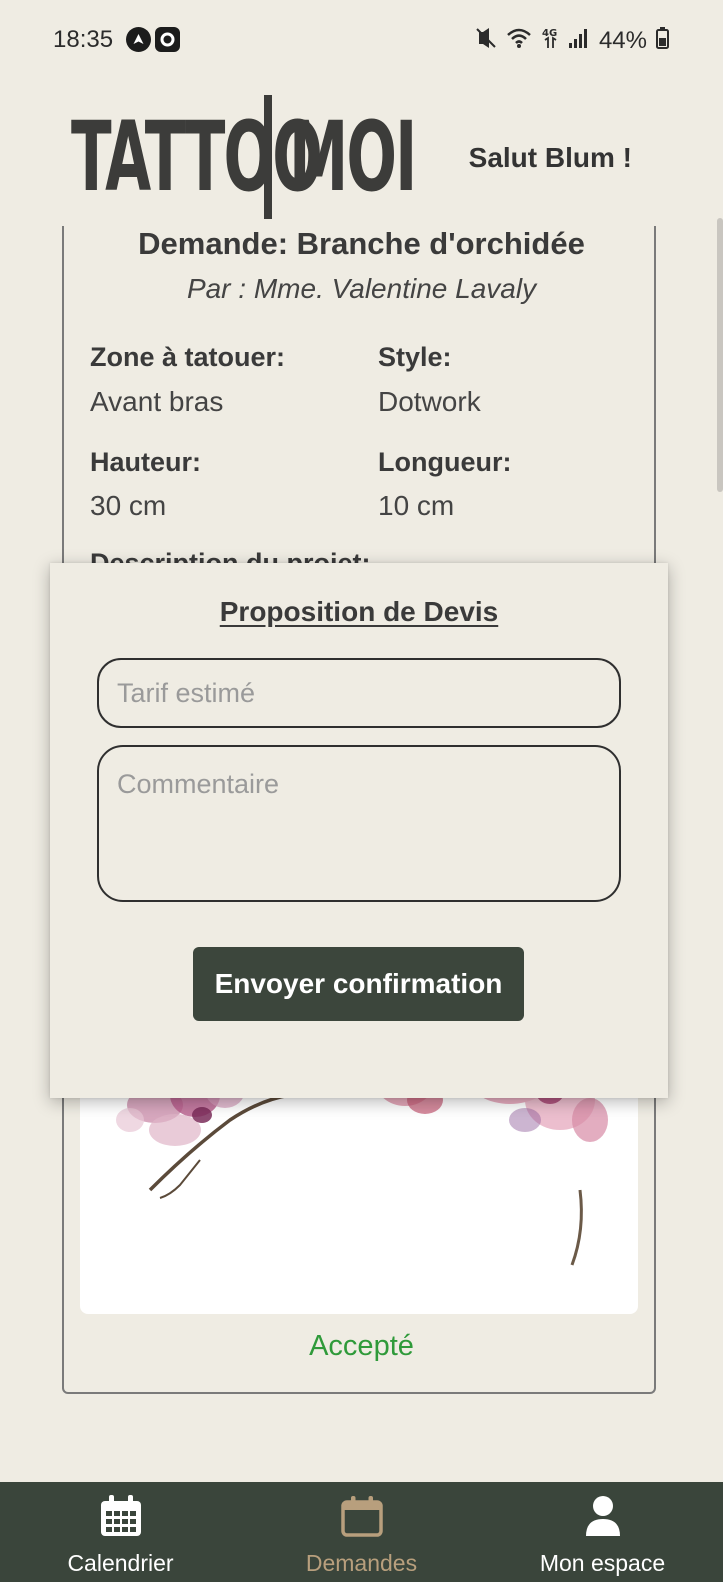 The height and width of the screenshot is (1582, 723). I want to click on send-confirmation-button: Envoyer confirmation, so click(358, 984).